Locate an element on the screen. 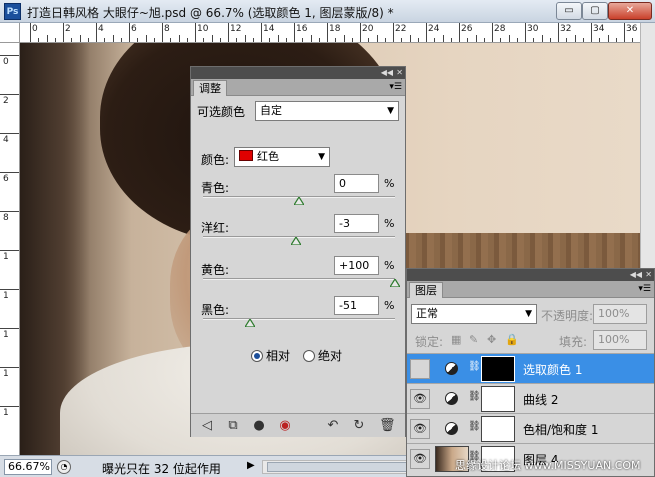 This screenshot has height=477, width=655. reset-icon: ↻ is located at coordinates (359, 426).